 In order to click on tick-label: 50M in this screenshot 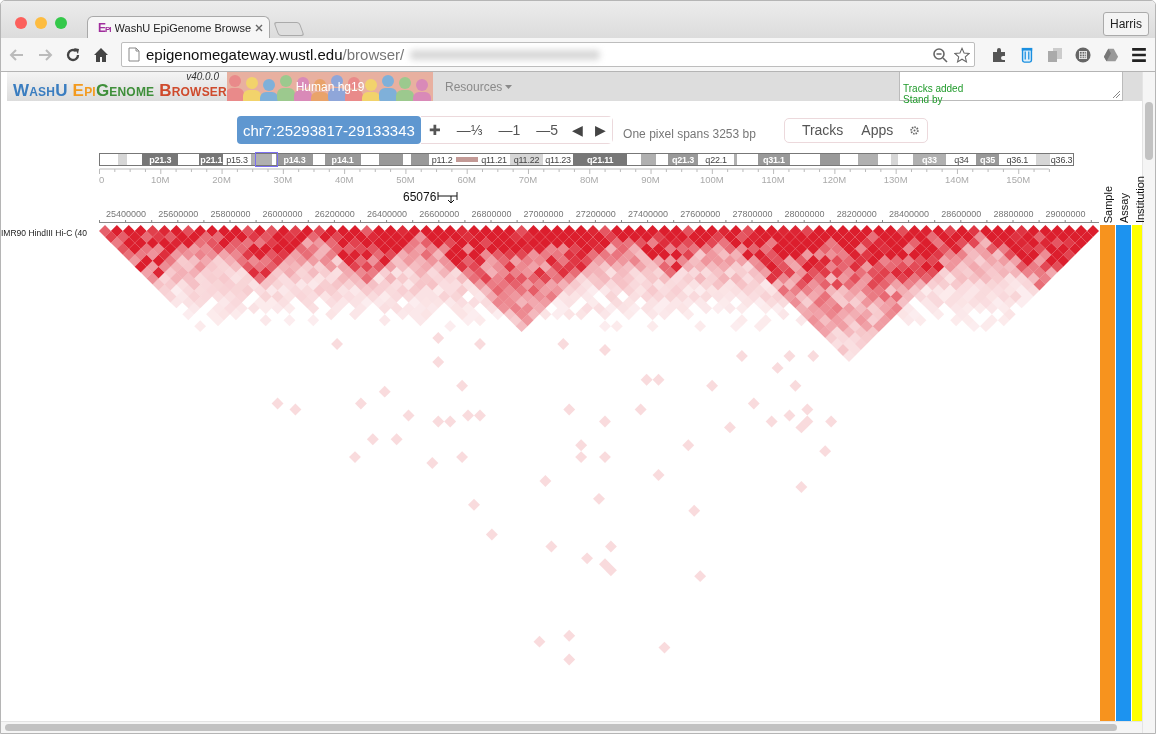, I will do `click(405, 179)`.